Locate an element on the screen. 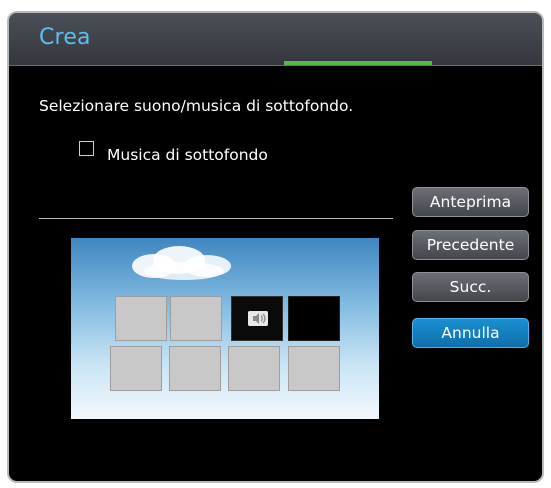 This screenshot has width=551, height=488. cloud-graphic is located at coordinates (181, 263).